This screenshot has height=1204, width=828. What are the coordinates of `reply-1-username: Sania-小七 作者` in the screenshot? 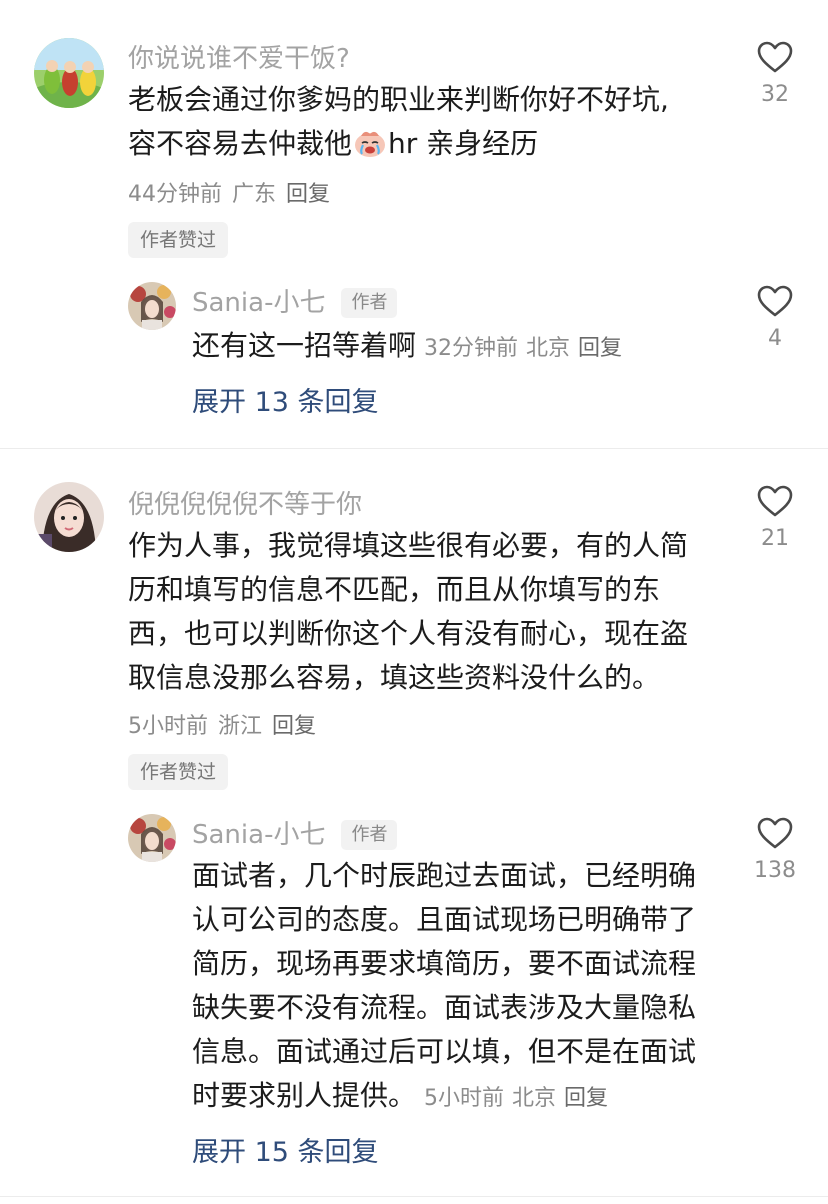 It's located at (295, 300).